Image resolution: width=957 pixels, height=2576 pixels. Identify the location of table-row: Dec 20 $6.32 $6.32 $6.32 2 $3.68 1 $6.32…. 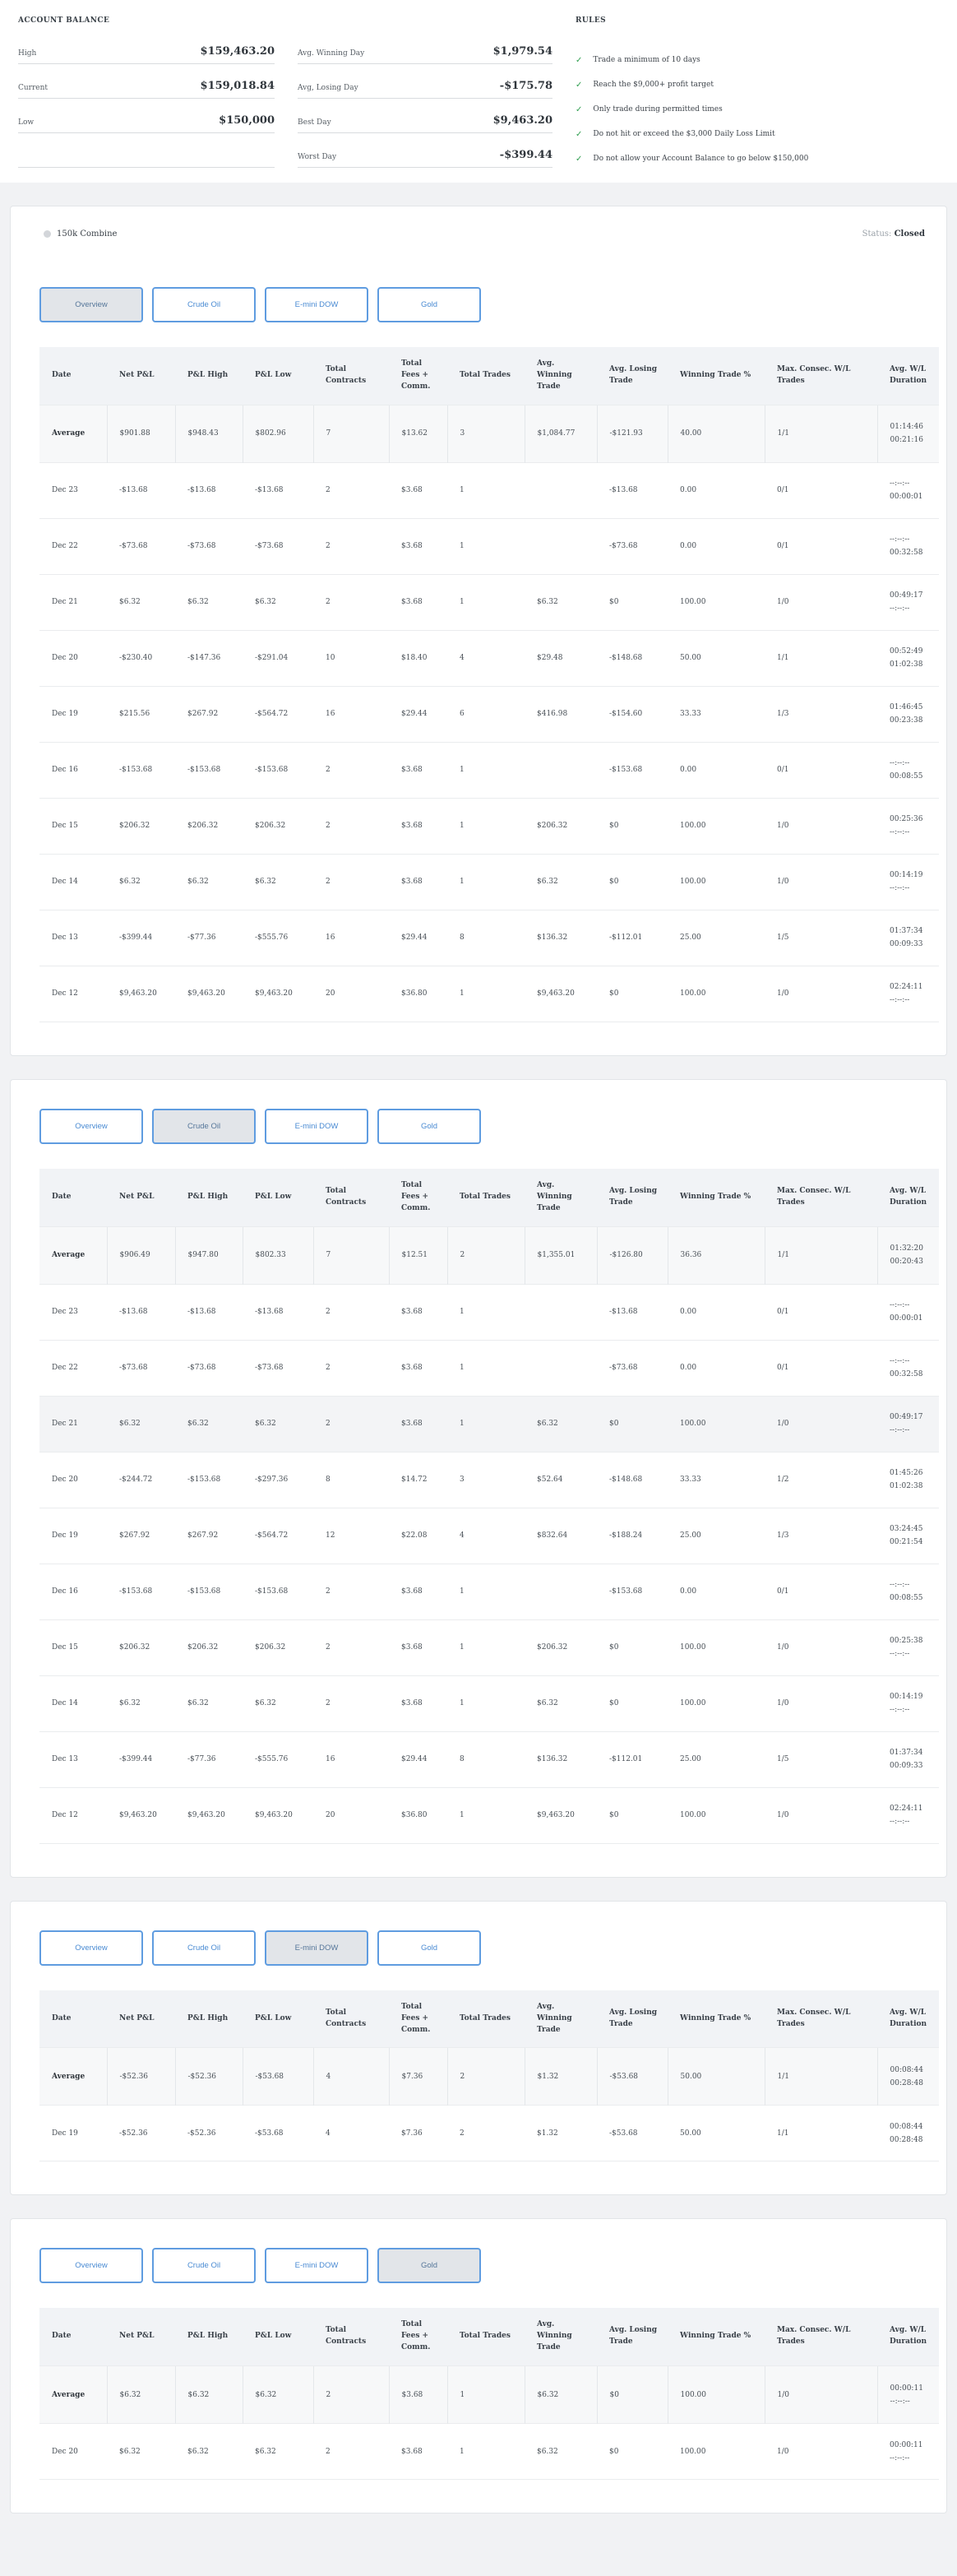
(489, 2452).